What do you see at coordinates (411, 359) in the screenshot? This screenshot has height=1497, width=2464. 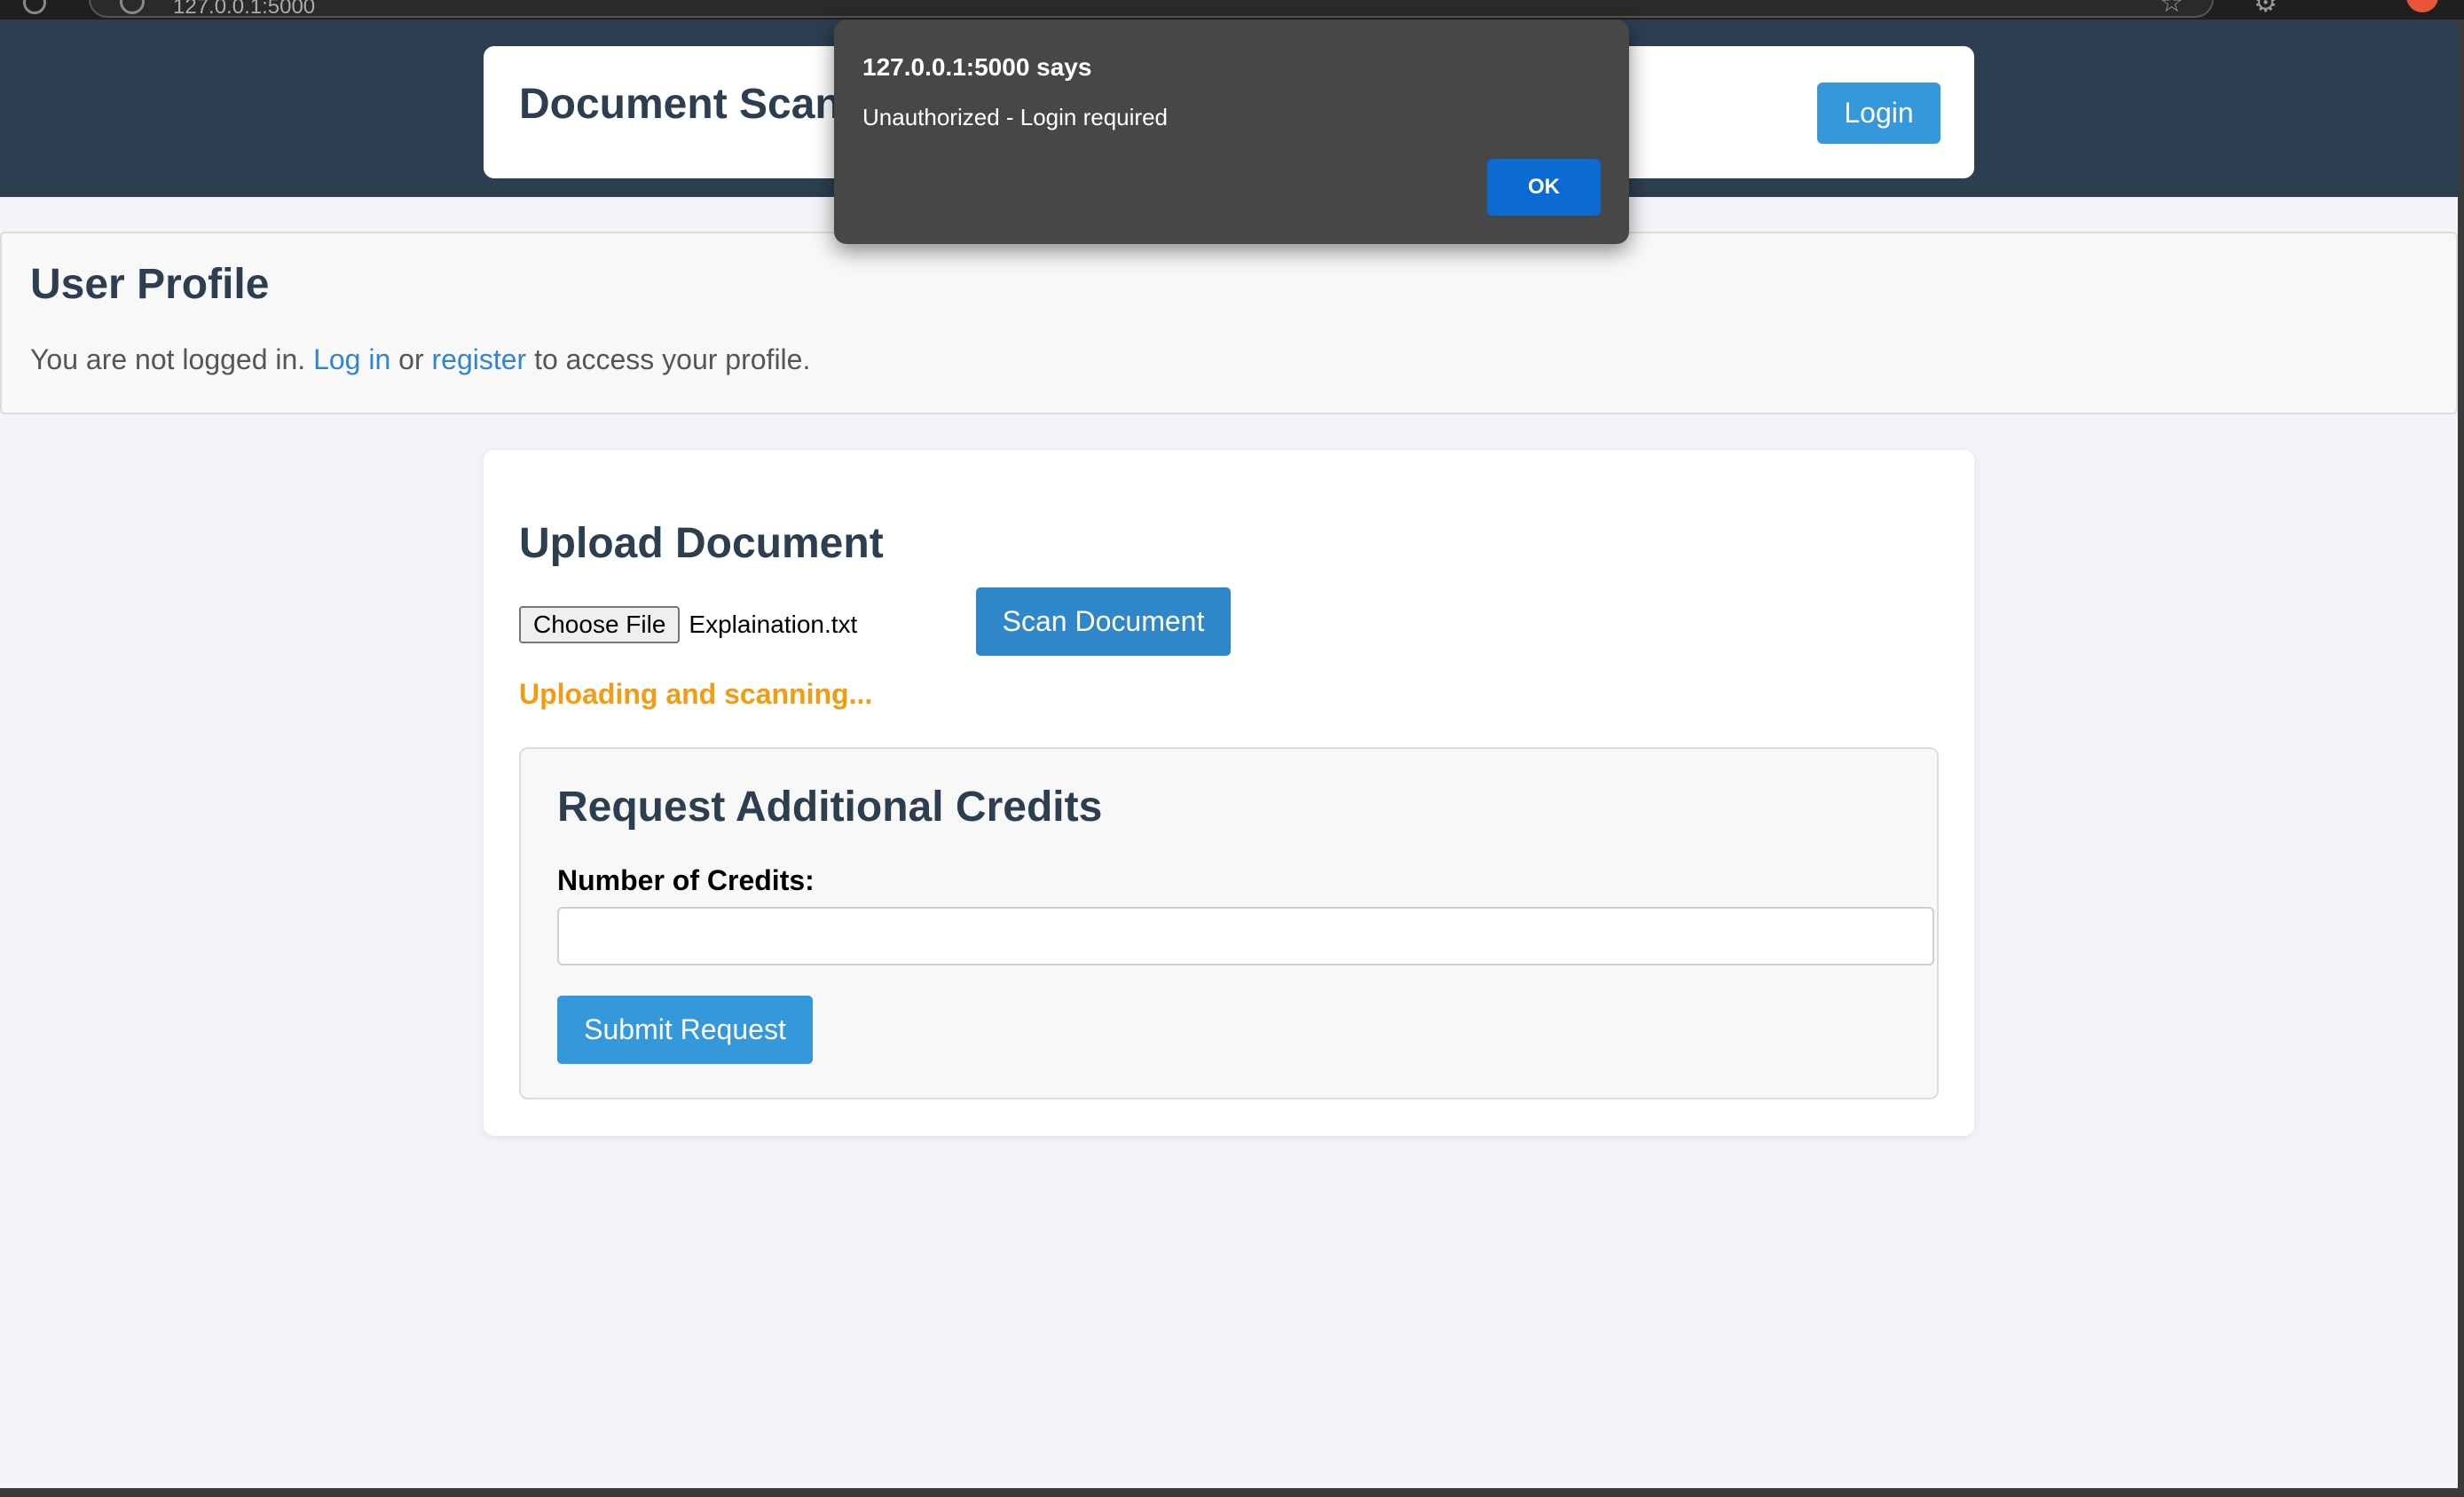 I see `profile-text-middle: or` at bounding box center [411, 359].